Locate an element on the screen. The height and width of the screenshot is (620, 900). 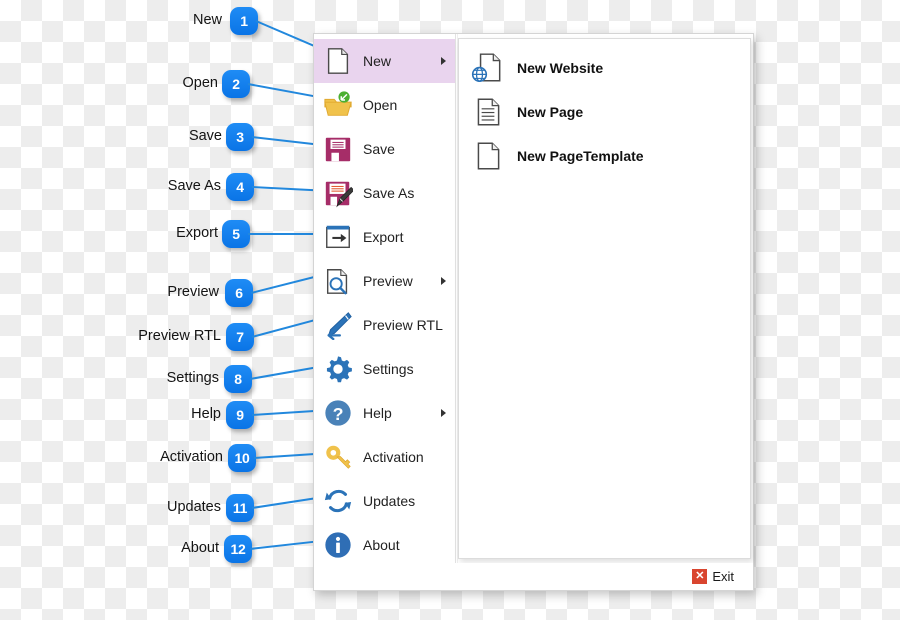
submenu-item-new-page: New Page is located at coordinates (607, 112).